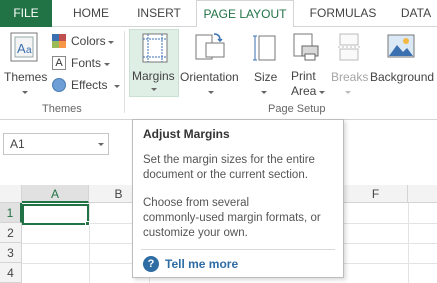  What do you see at coordinates (59, 85) in the screenshot?
I see `effects-icon` at bounding box center [59, 85].